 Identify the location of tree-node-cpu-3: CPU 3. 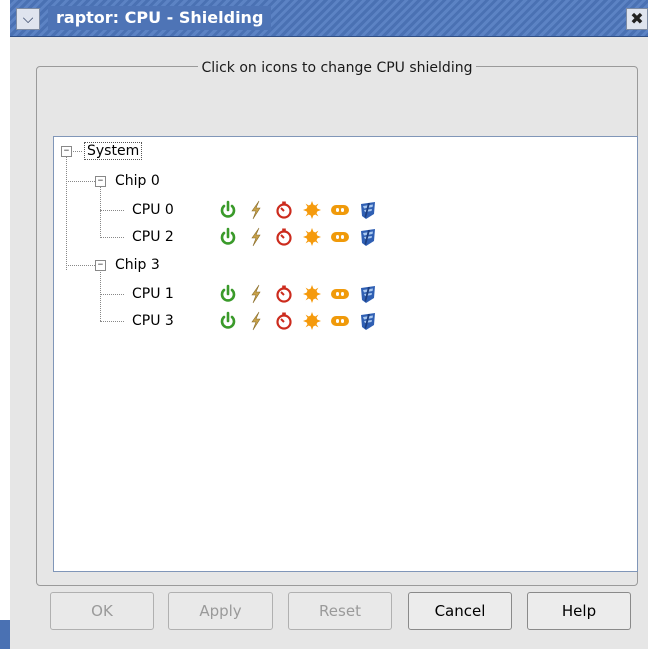
(153, 321).